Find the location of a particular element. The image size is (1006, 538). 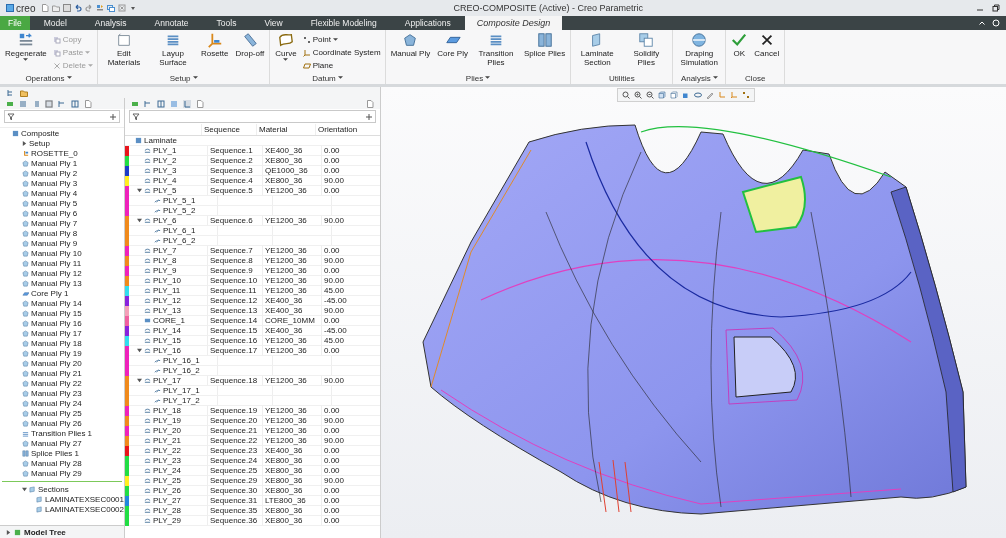

tree-item: Splice Plies 1 is located at coordinates (55, 453).